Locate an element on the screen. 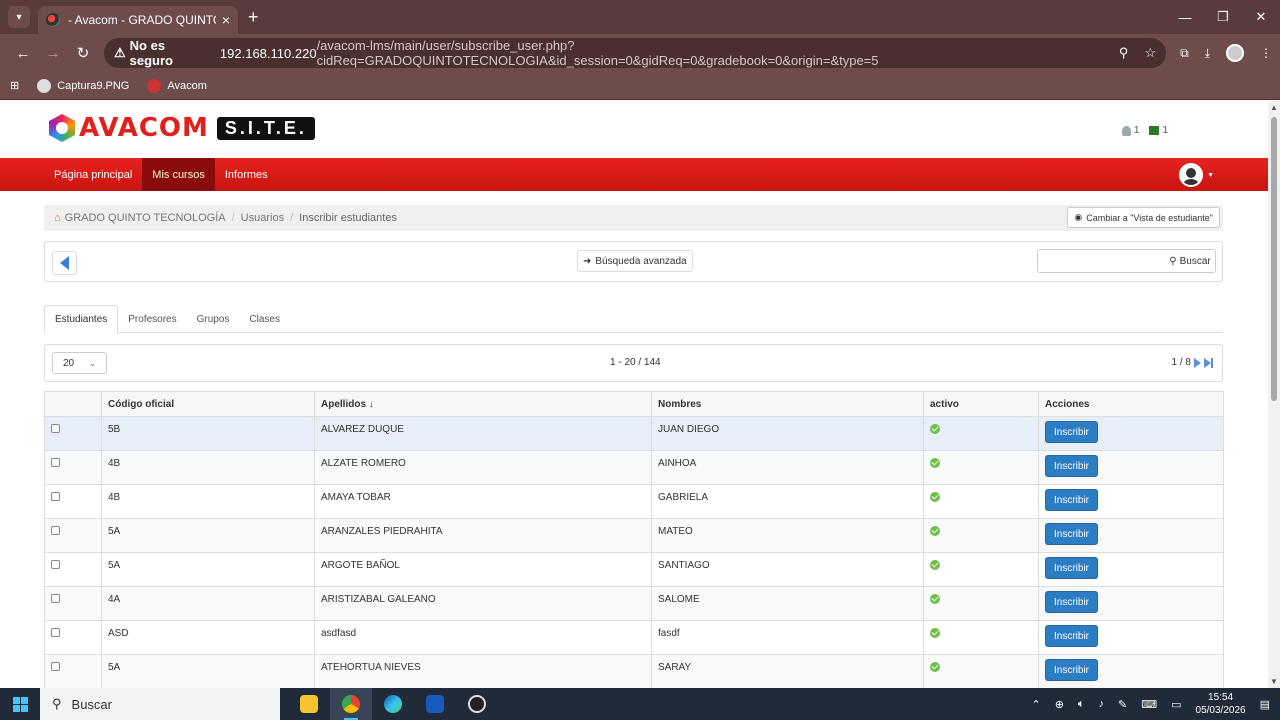 This screenshot has width=1280, height=720. profile-avatar is located at coordinates (1235, 53).